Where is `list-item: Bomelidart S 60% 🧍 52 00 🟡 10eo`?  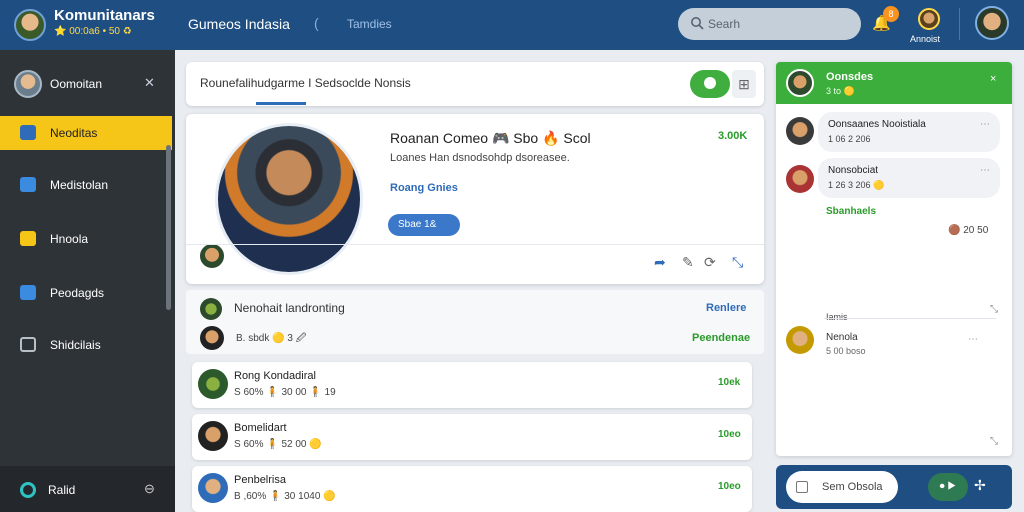 list-item: Bomelidart S 60% 🧍 52 00 🟡 10eo is located at coordinates (472, 437).